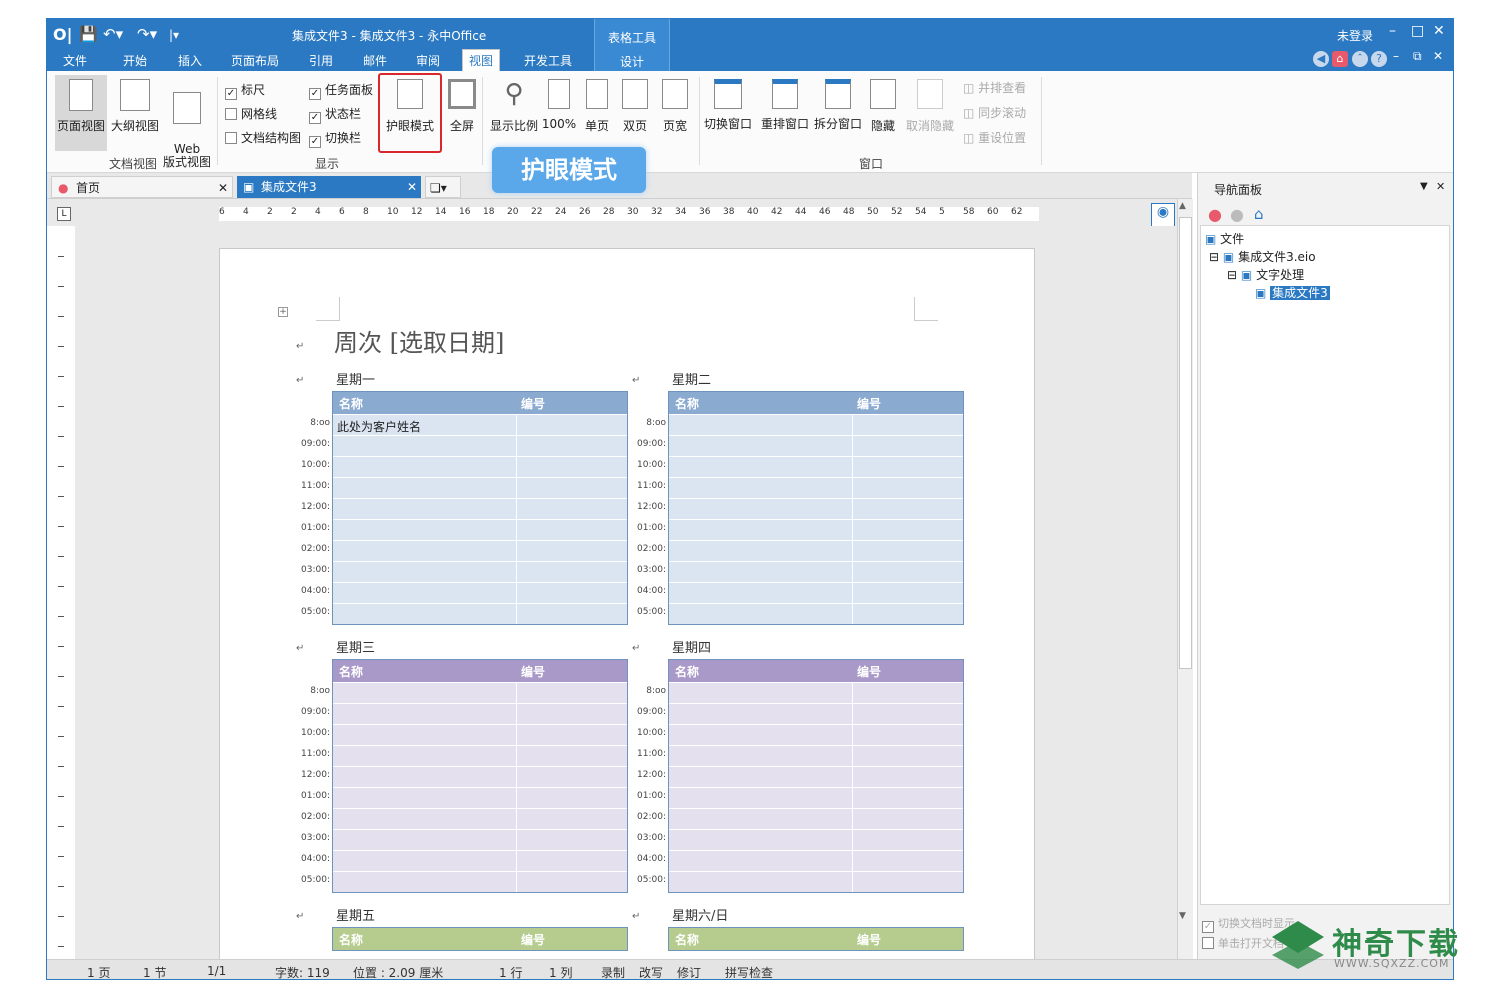  Describe the element at coordinates (142, 187) in the screenshot. I see `tab-home: ● 首页 ✕` at that location.